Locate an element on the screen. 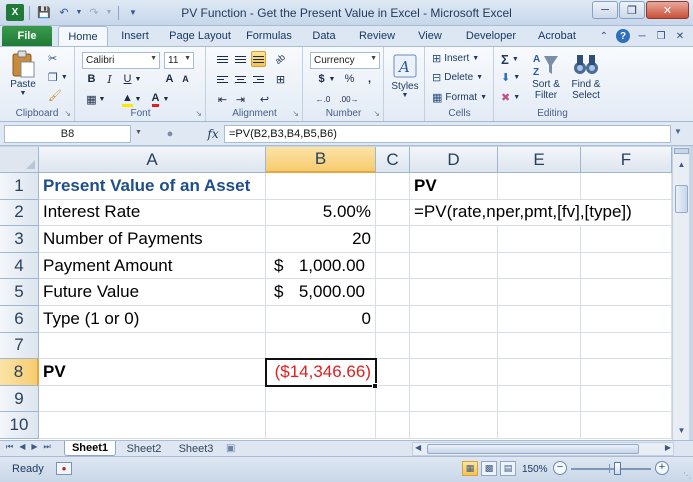  horizontal-scrollbar: ◀ ▶ is located at coordinates (543, 449).